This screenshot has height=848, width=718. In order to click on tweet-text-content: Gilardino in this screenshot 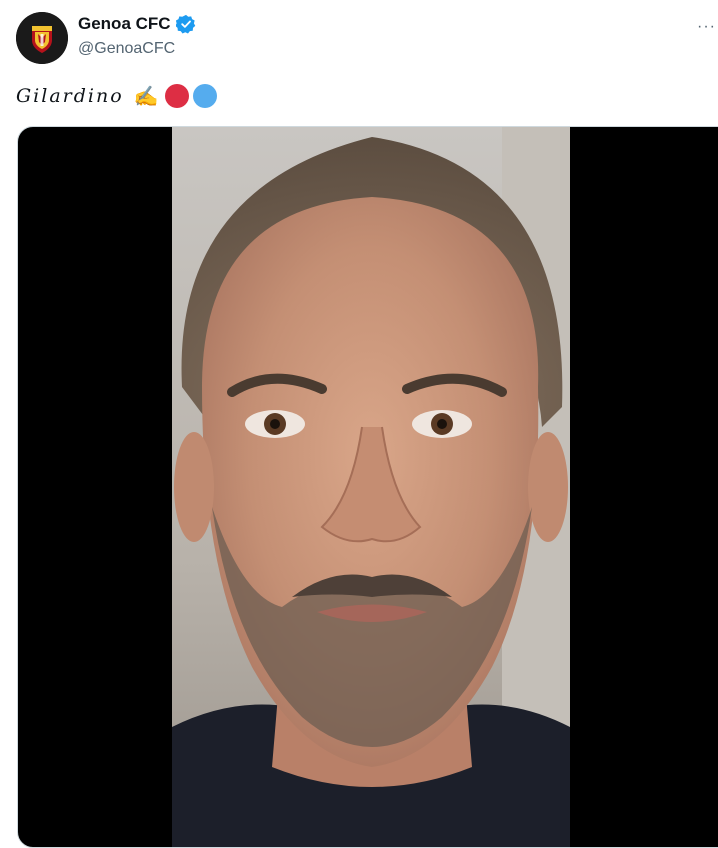, I will do `click(70, 96)`.